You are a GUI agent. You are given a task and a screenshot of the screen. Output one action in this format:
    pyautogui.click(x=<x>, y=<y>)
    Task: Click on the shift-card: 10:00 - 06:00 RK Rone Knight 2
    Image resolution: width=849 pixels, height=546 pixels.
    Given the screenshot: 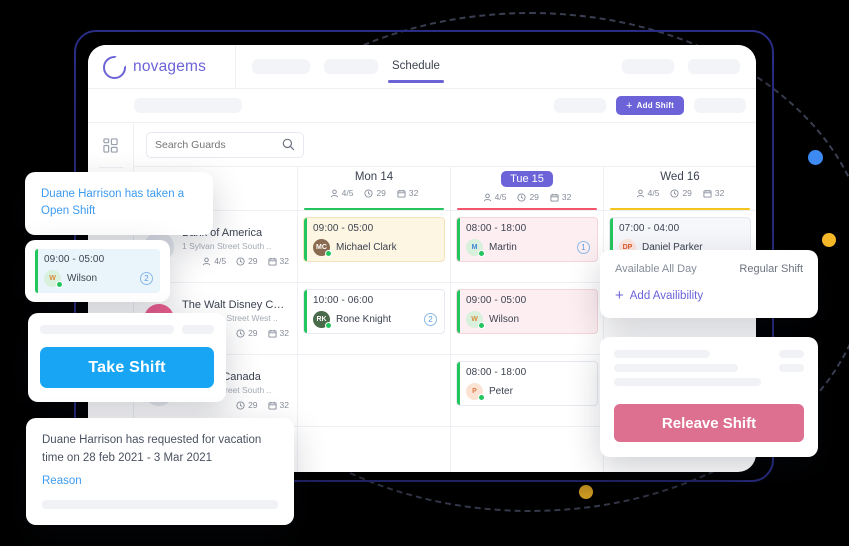 What is the action you would take?
    pyautogui.click(x=374, y=311)
    